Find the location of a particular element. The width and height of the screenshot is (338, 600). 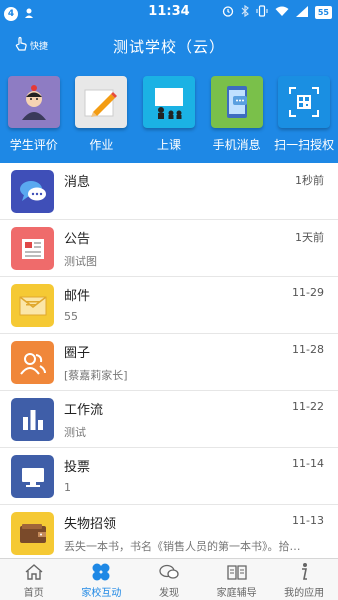

discover-bubble-icon is located at coordinates (169, 572).